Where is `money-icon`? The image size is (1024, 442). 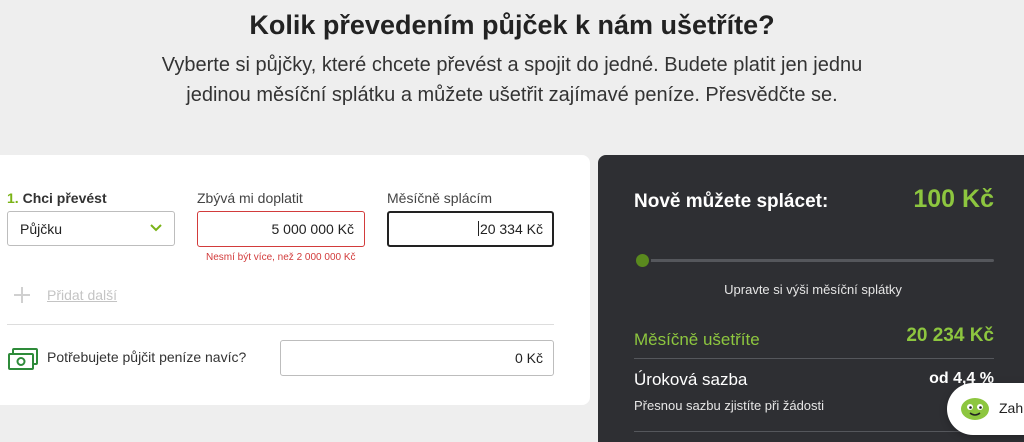 money-icon is located at coordinates (23, 359).